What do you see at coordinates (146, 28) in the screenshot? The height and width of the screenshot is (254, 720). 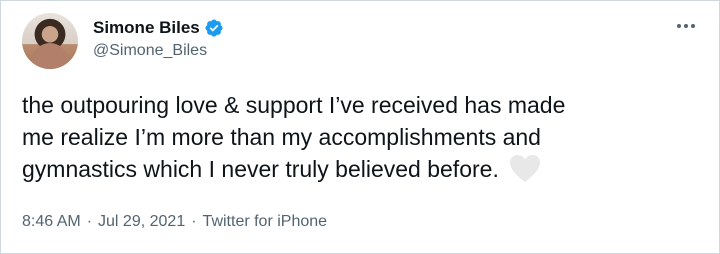 I see `display-name: Simone Biles` at bounding box center [146, 28].